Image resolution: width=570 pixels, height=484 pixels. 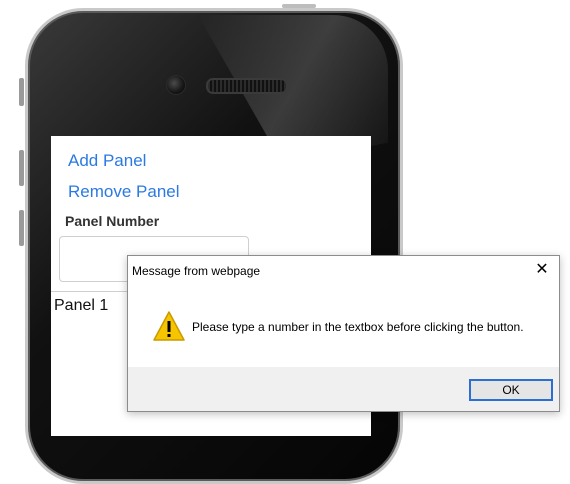 I want to click on close-icon: ✕, so click(x=542, y=269).